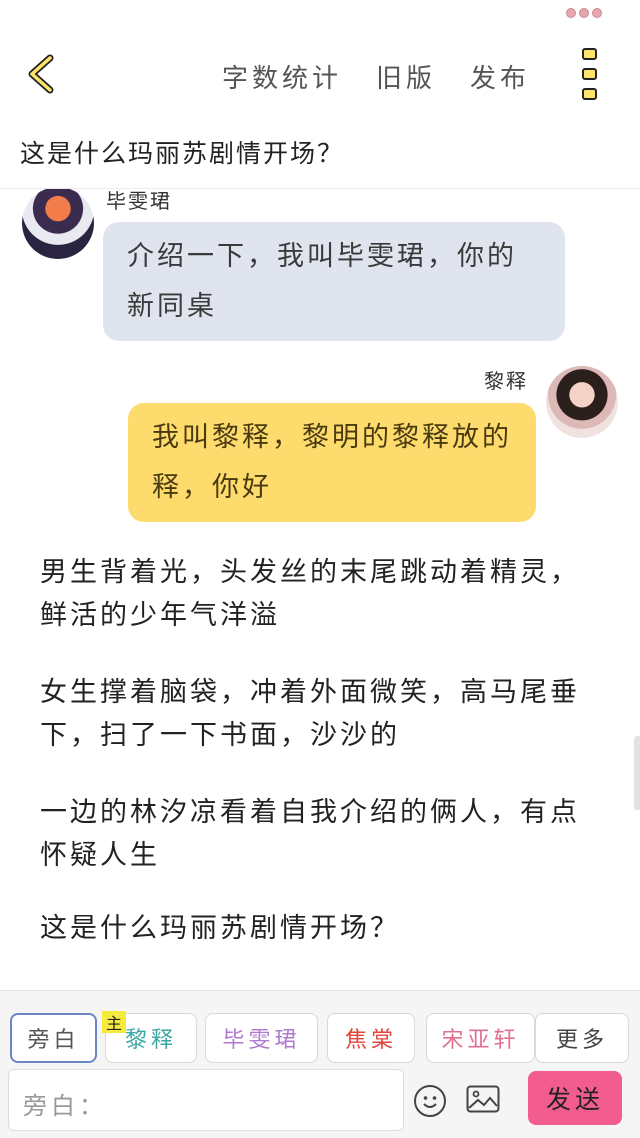 The image size is (640, 1138). I want to click on top-bar: 字数统计 旧版 发布, so click(320, 76).